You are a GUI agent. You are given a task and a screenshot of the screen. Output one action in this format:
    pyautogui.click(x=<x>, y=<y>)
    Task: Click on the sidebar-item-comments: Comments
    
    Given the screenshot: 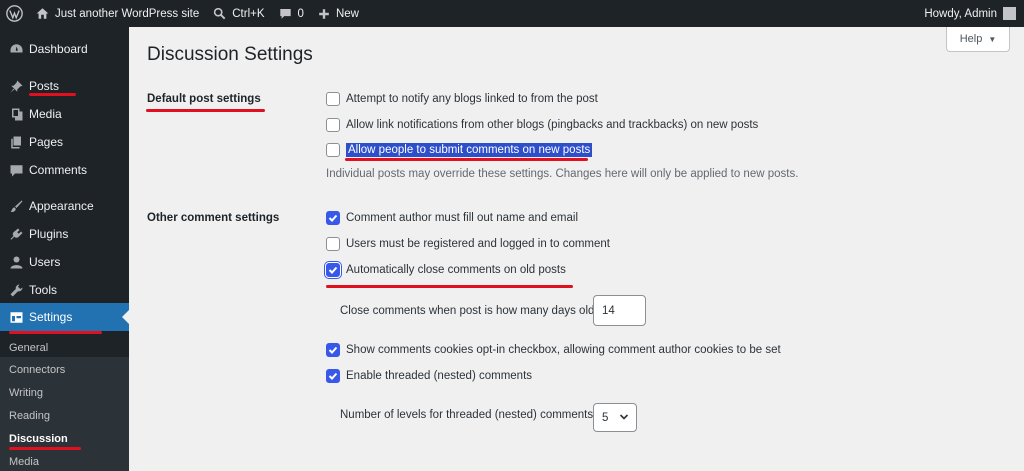 What is the action you would take?
    pyautogui.click(x=64, y=170)
    